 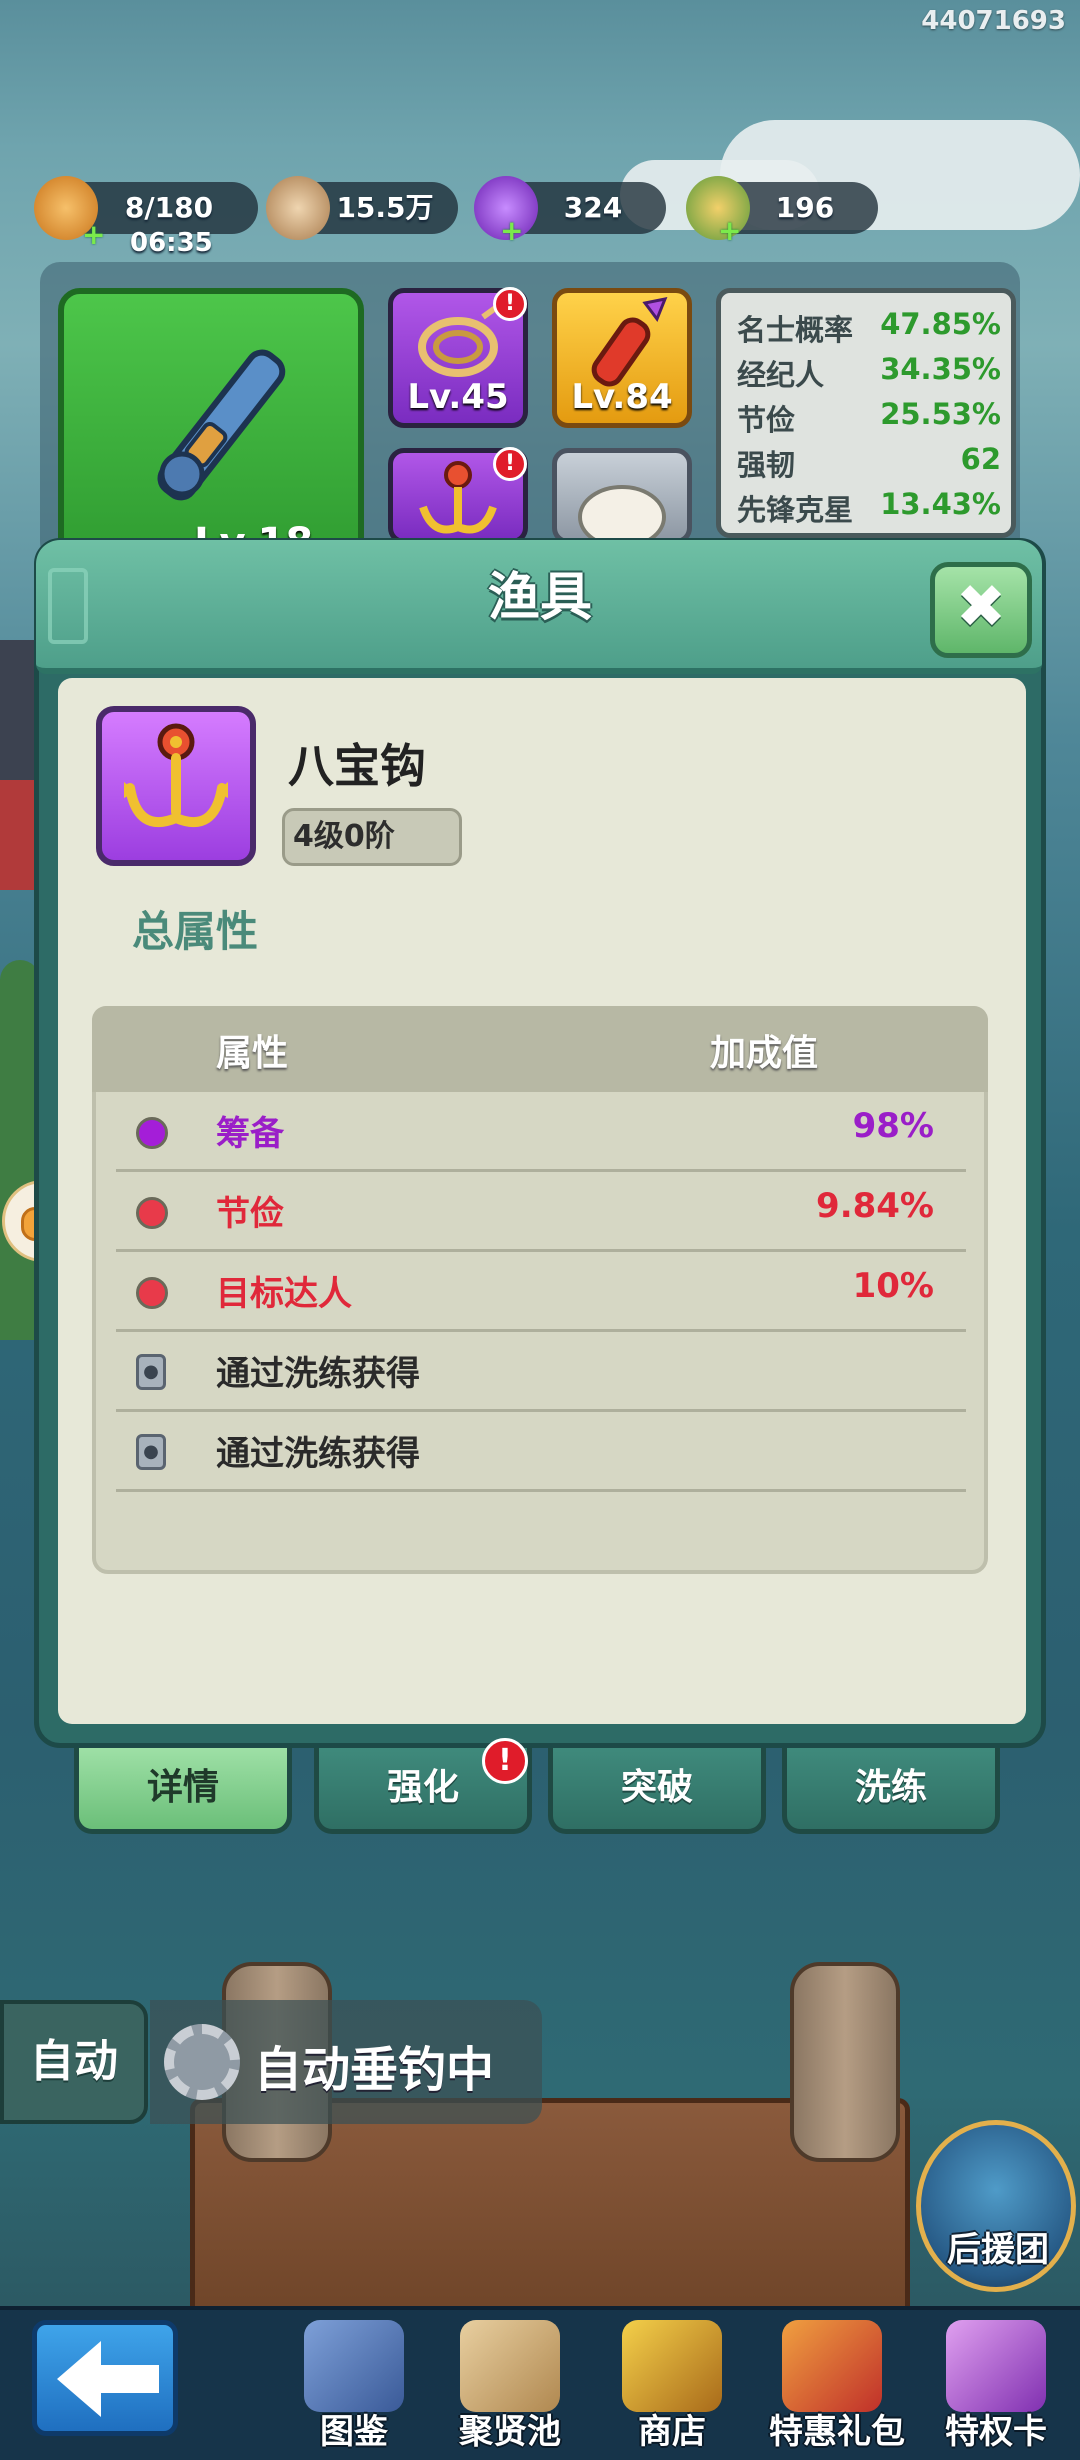 What do you see at coordinates (766, 465) in the screenshot?
I see `stat-name: 强韧` at bounding box center [766, 465].